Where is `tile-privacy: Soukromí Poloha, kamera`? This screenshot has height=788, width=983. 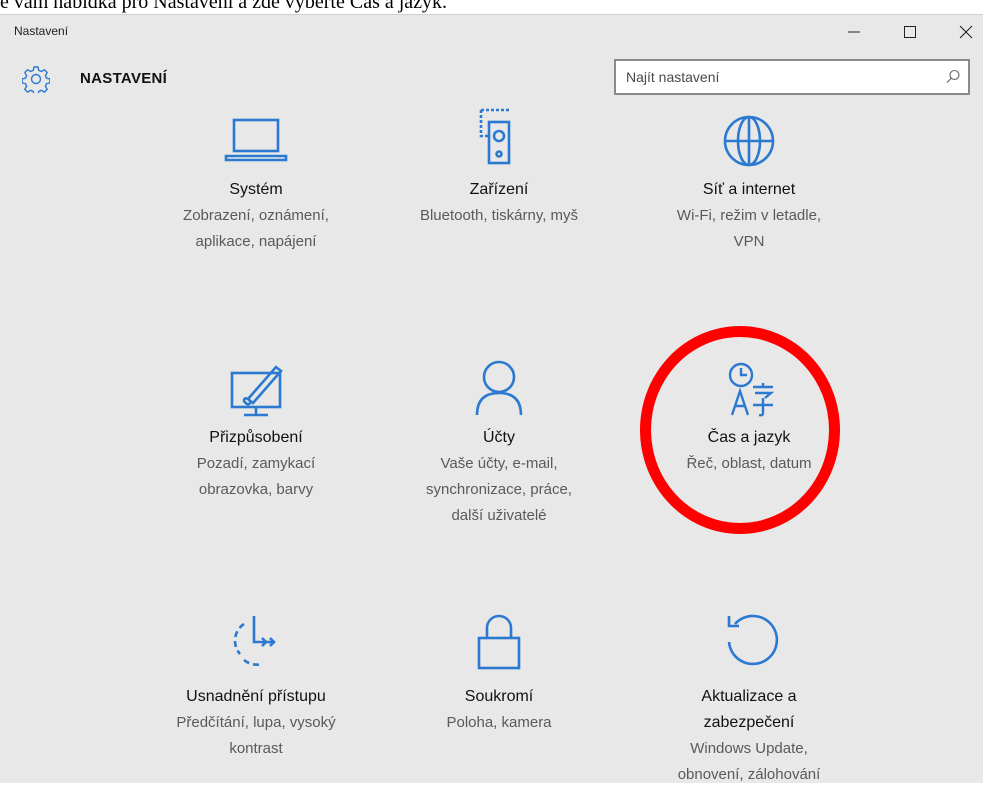 tile-privacy: Soukromí Poloha, kamera is located at coordinates (499, 675).